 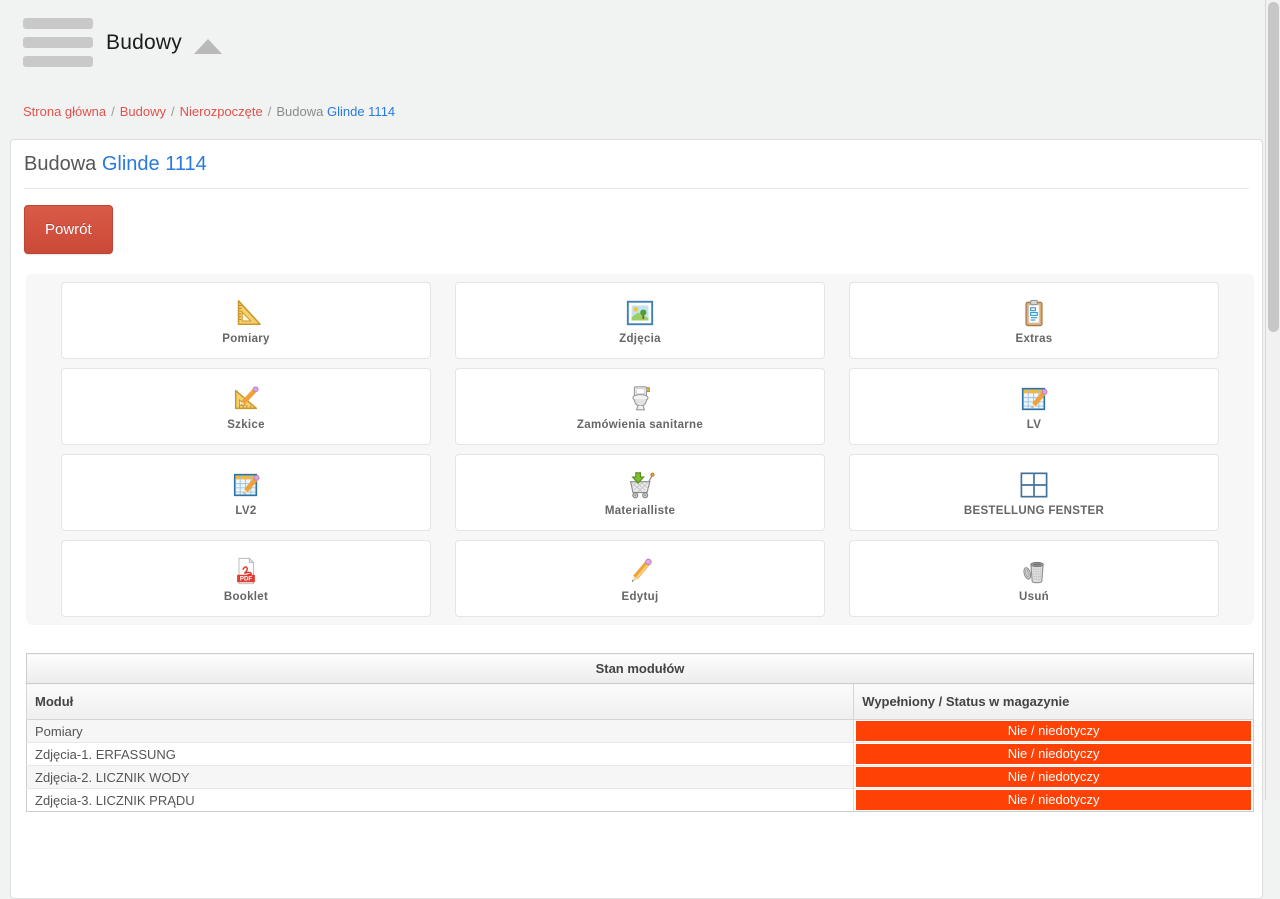 I want to click on table-row: Pomiary Nie / niedotyczy, so click(x=640, y=731).